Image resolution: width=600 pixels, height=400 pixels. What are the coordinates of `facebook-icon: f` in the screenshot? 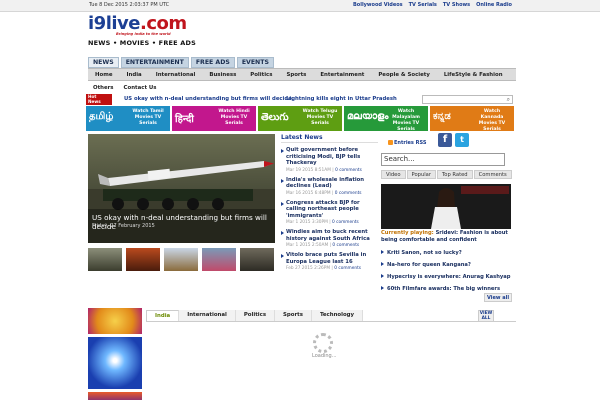 It's located at (445, 140).